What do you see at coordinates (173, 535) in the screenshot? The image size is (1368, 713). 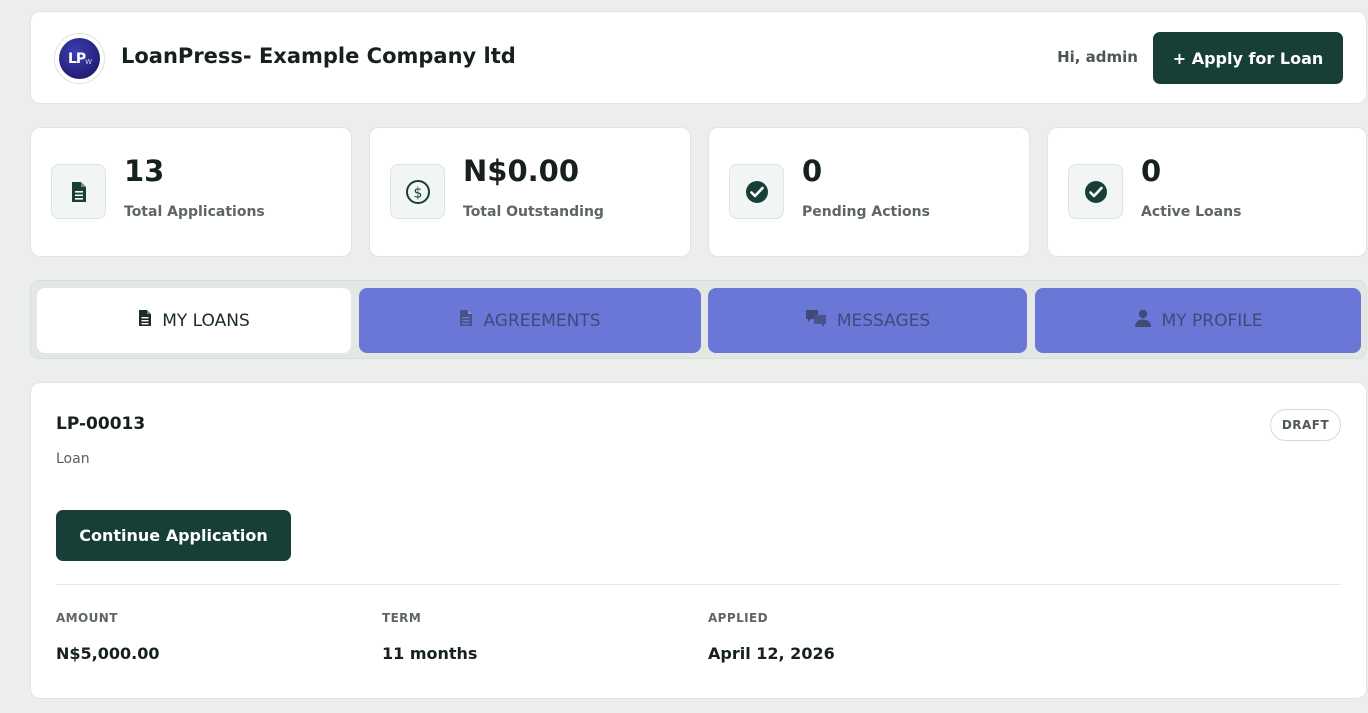 I see `continue-application-button: Continue Application` at bounding box center [173, 535].